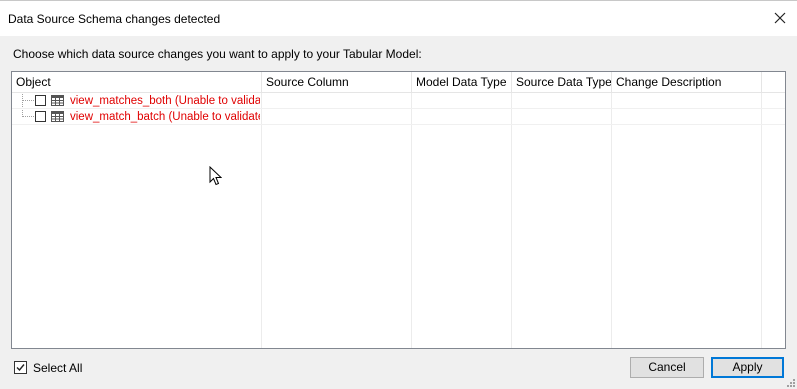 The image size is (797, 389). I want to click on dialog-title: Data Source Schema changes detected, so click(114, 19).